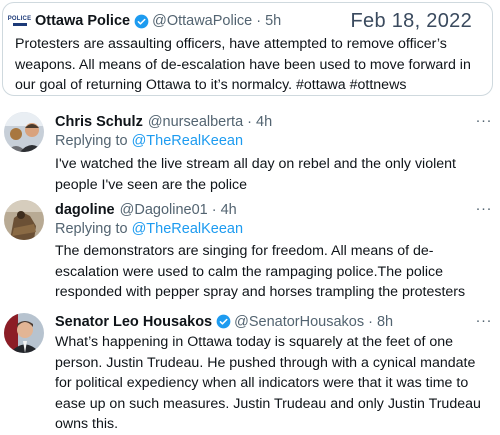 This screenshot has width=500, height=435. What do you see at coordinates (195, 122) in the screenshot?
I see `author-handle: @nursealberta` at bounding box center [195, 122].